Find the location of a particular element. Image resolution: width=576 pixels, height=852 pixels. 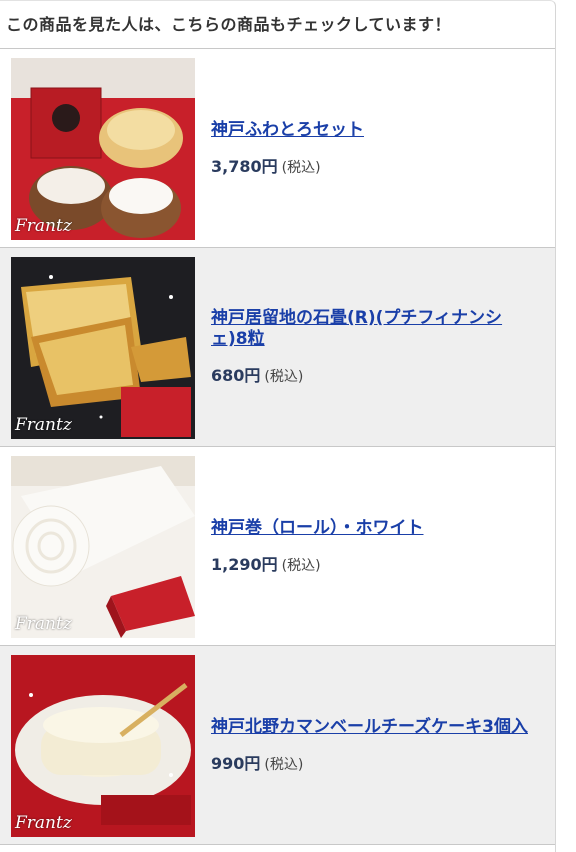

product-price: 1,290円 is located at coordinates (244, 564).